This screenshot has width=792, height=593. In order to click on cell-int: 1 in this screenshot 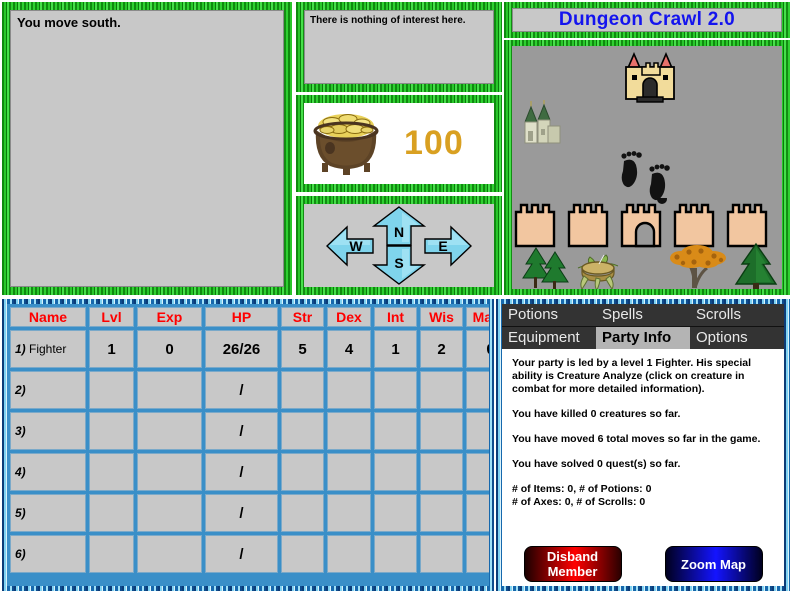, I will do `click(395, 349)`.